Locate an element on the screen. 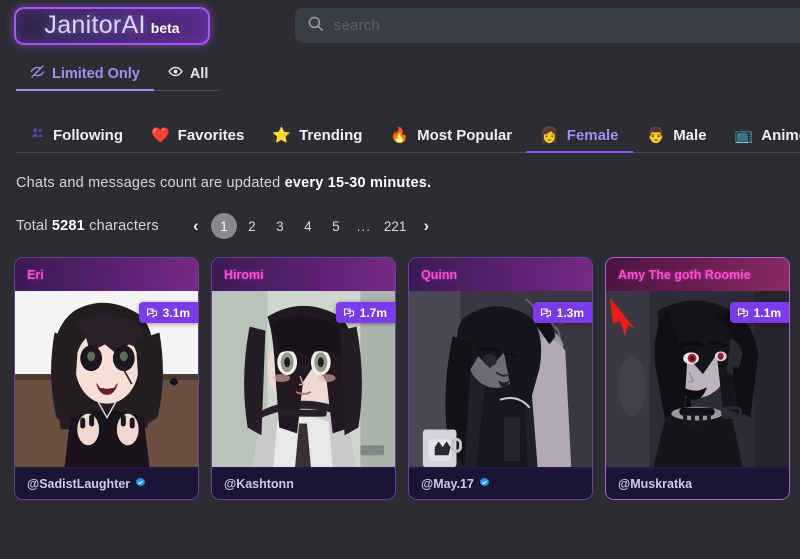 Image resolution: width=800 pixels, height=559 pixels. tab-trending: ⭐ Trending is located at coordinates (317, 140).